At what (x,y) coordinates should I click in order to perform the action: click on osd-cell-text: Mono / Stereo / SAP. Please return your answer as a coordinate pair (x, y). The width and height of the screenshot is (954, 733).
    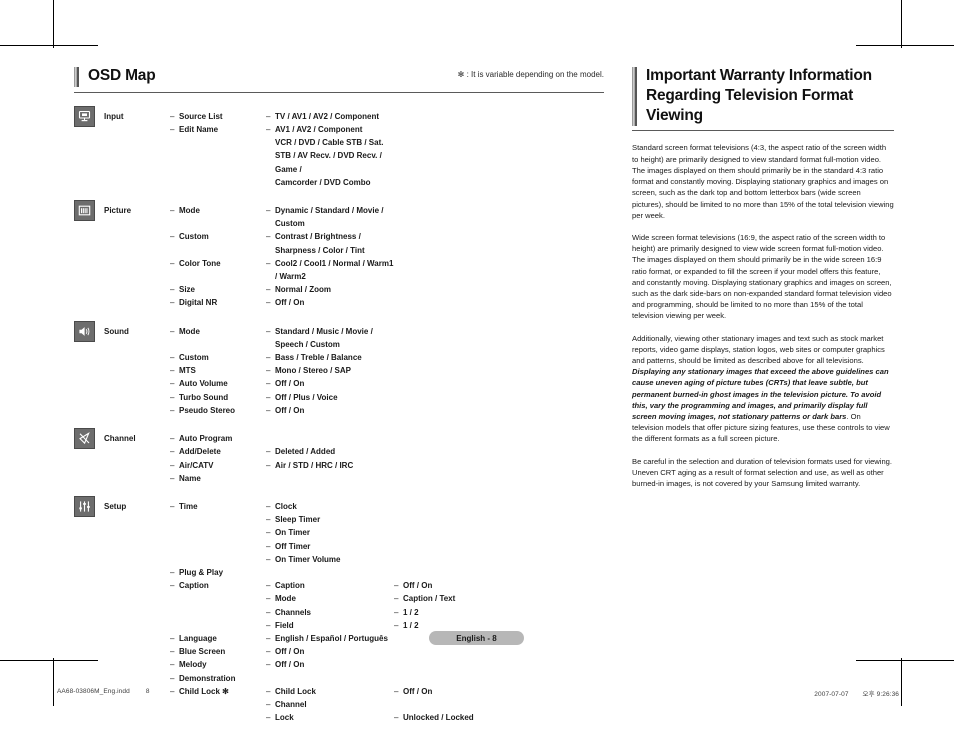
    Looking at the image, I should click on (313, 371).